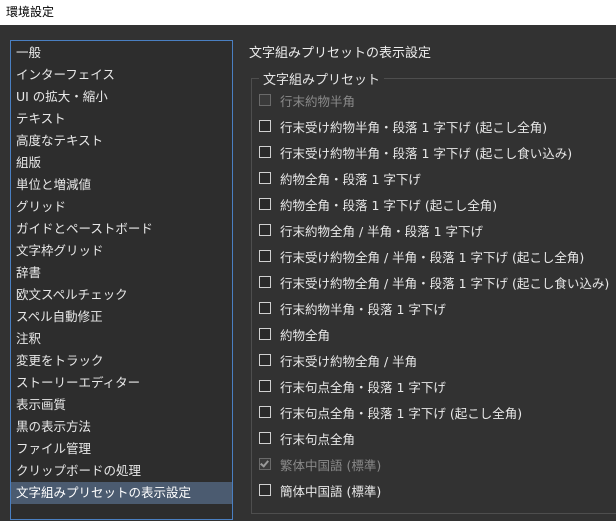  I want to click on preset-option: 繁体中国語 (標準), so click(320, 464).